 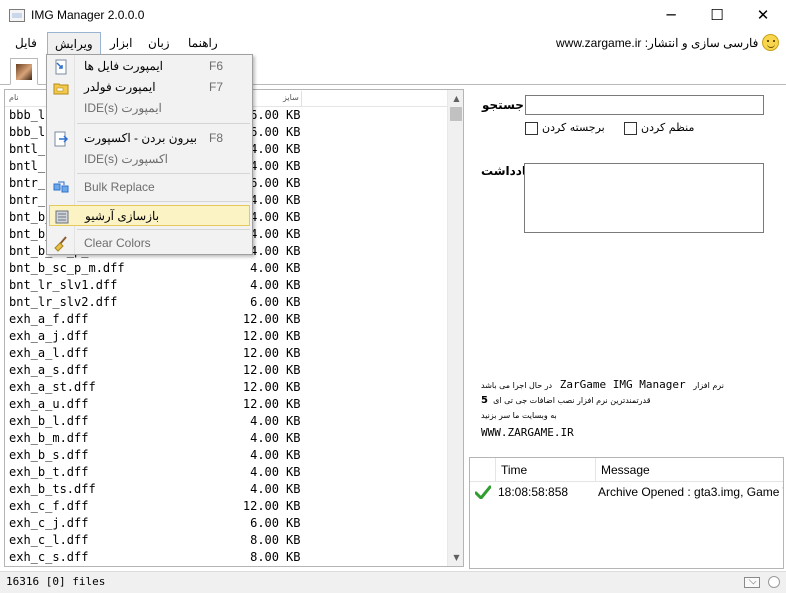 I want to click on info-website: WWW.ZARGAME.IR, so click(x=527, y=432).